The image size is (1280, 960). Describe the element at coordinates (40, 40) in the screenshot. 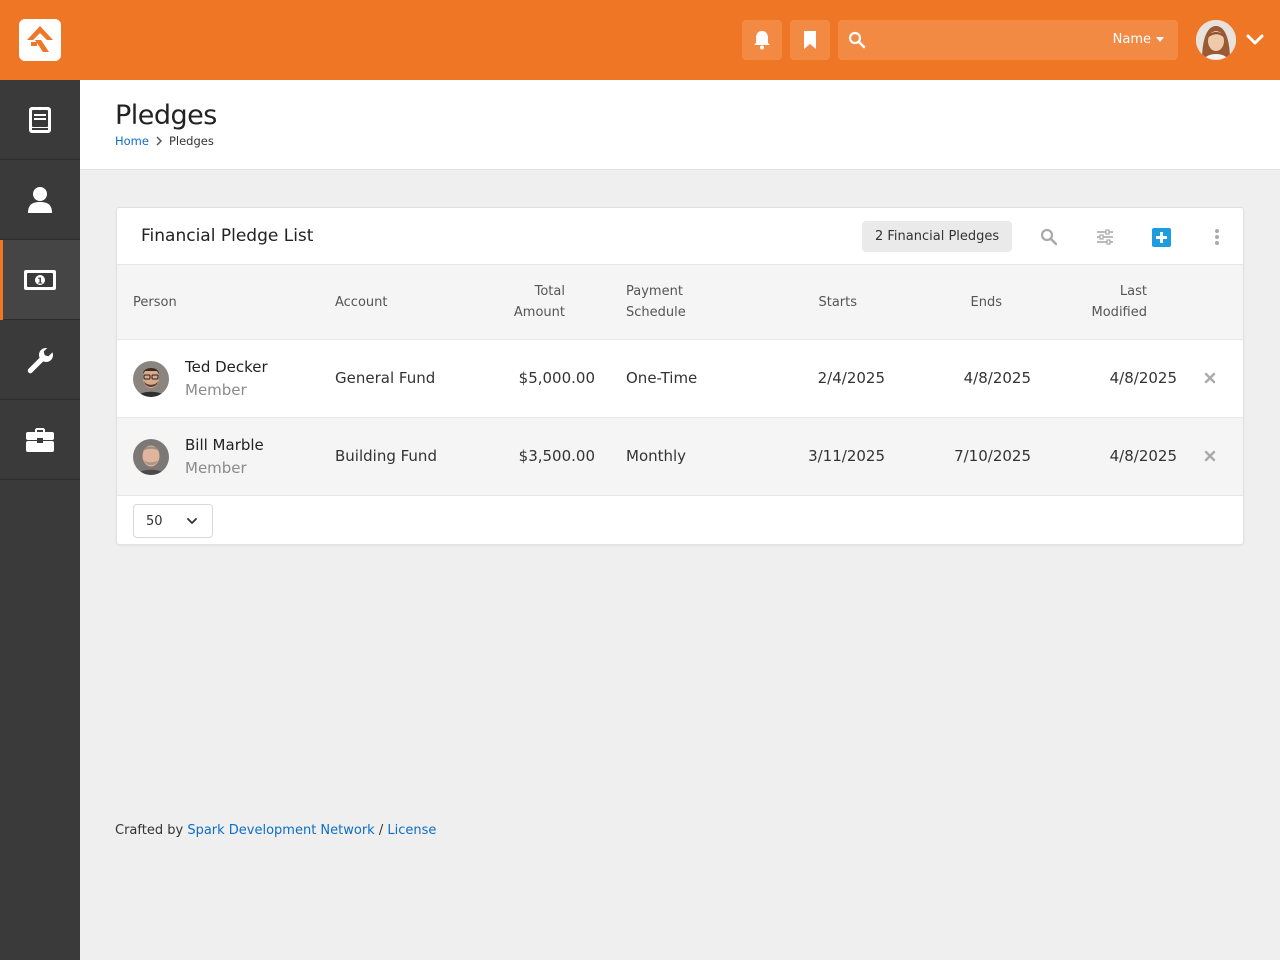

I see `rock-logo-icon` at that location.